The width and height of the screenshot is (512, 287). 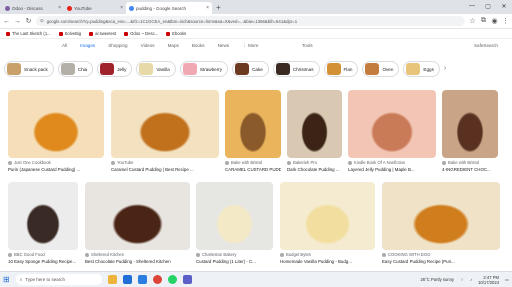 What do you see at coordinates (6, 279) in the screenshot?
I see `windows-start-icon: ⊞` at bounding box center [6, 279].